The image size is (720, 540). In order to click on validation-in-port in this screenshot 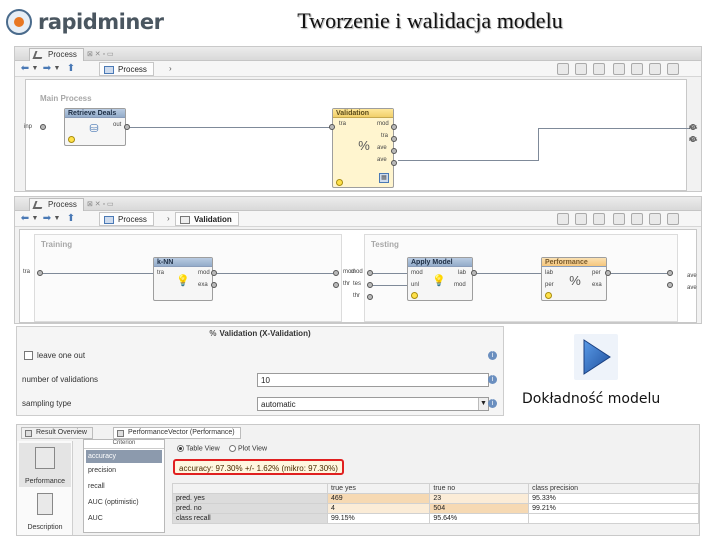, I will do `click(332, 127)`.